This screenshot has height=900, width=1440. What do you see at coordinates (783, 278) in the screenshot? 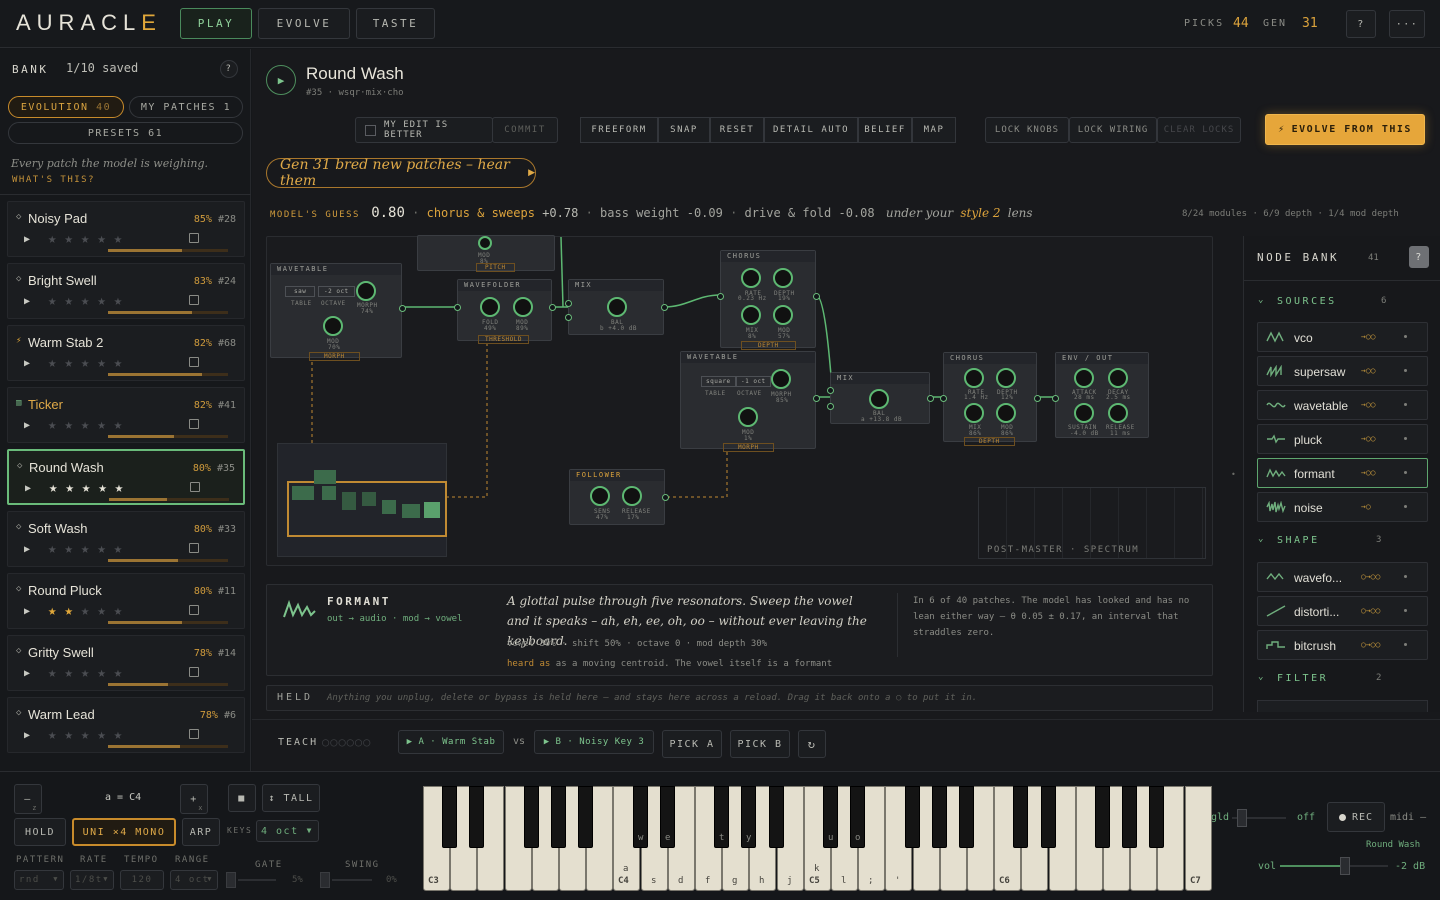
I see `knob-depth` at bounding box center [783, 278].